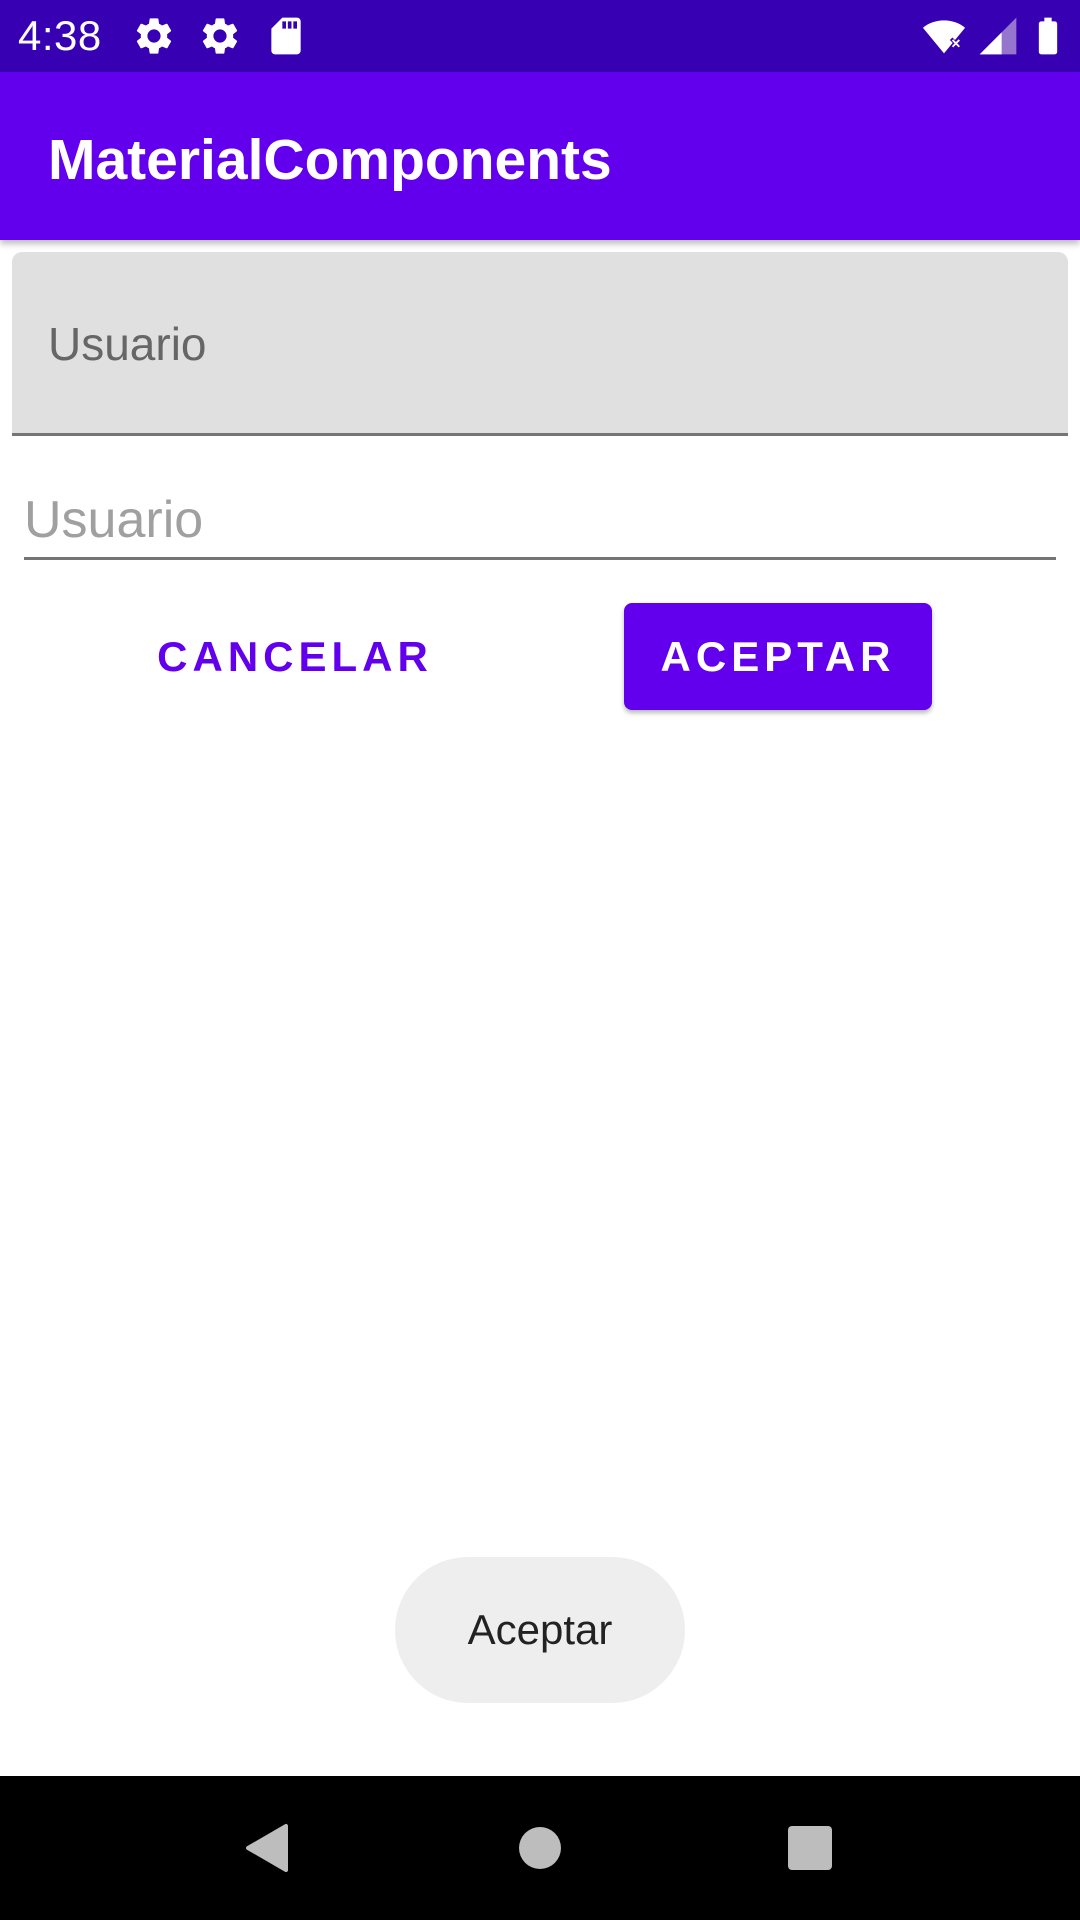  I want to click on battery-icon, so click(1048, 36).